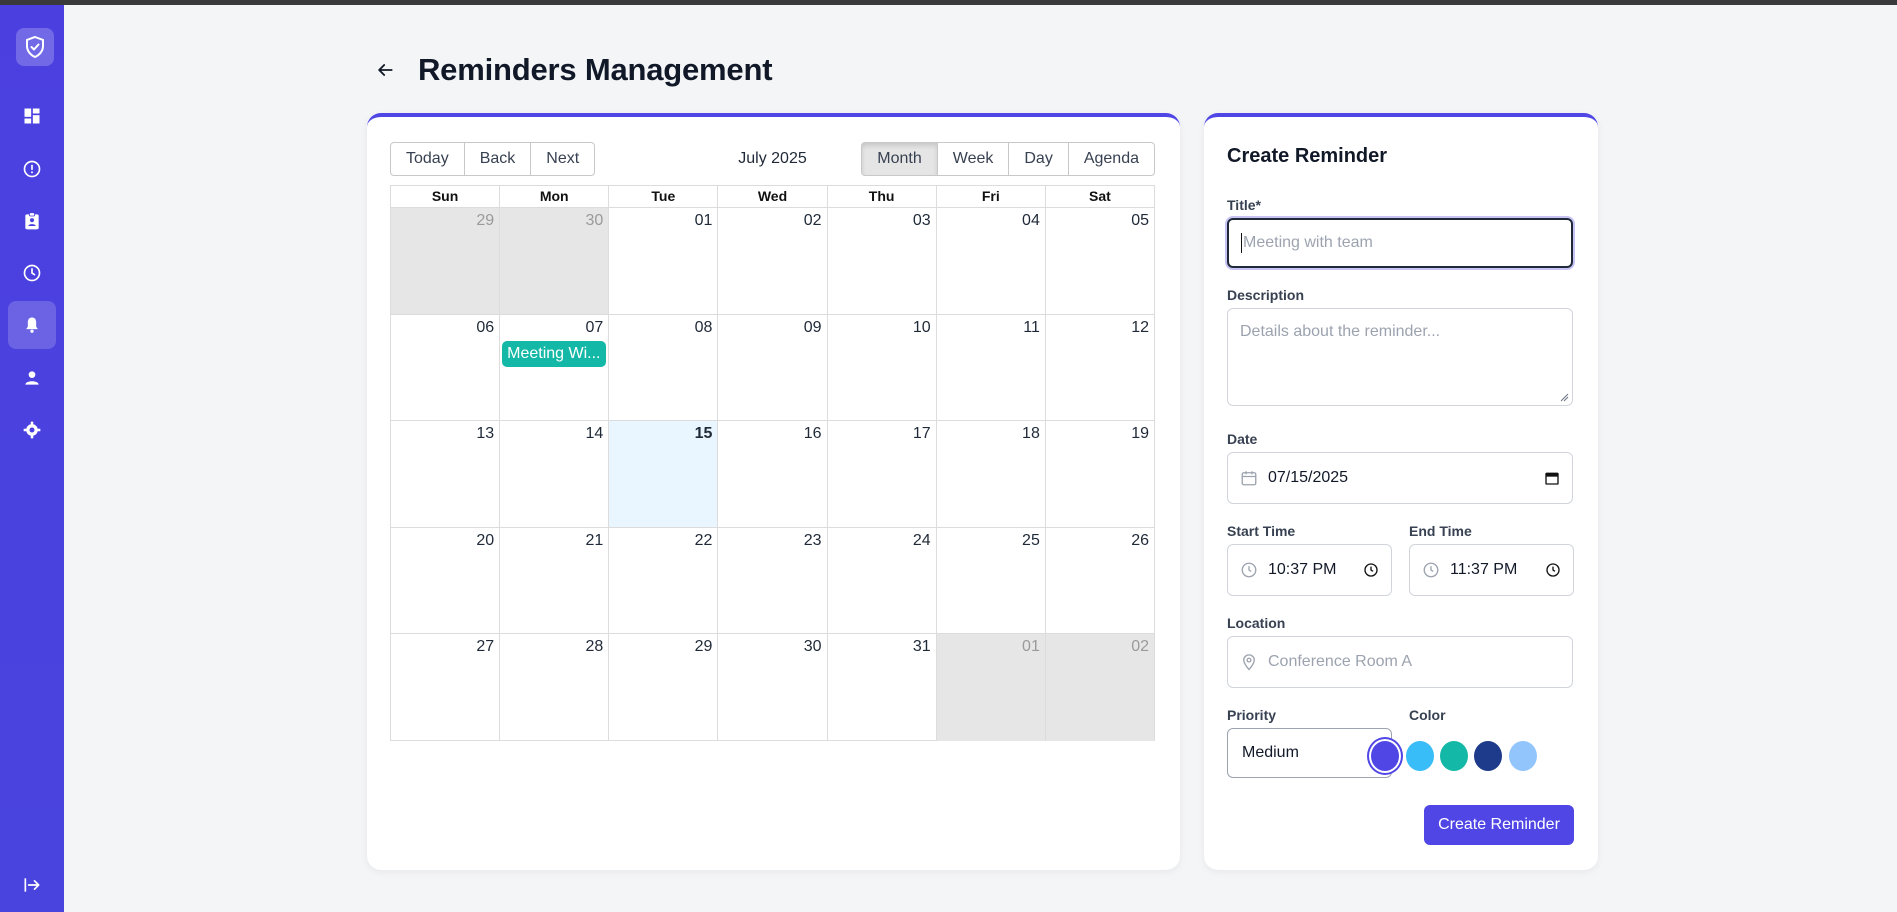 The width and height of the screenshot is (1897, 912). I want to click on day-cell: 16, so click(771, 474).